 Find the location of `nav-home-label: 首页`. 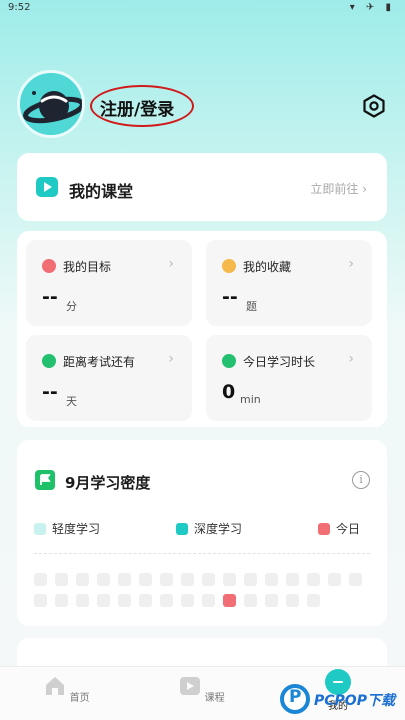

nav-home-label: 首页 is located at coordinates (79, 698).